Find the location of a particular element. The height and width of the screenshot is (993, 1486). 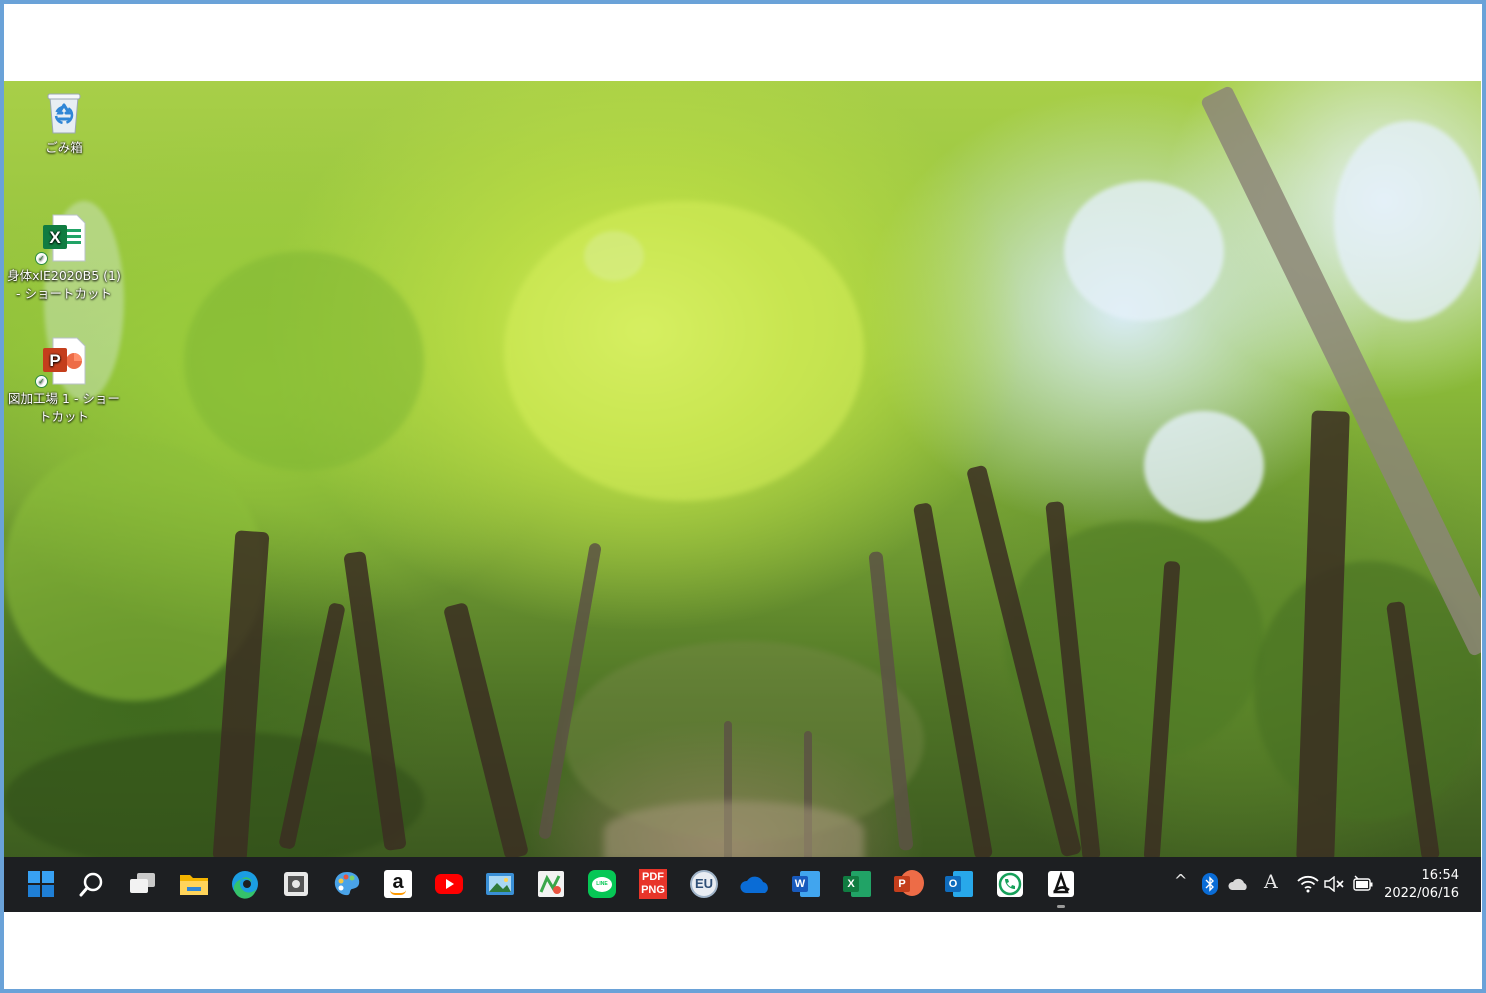

desktop-icon-powerpoint-shortcut: P ✓ 図加工場 1 - ショートカット is located at coordinates (64, 381).